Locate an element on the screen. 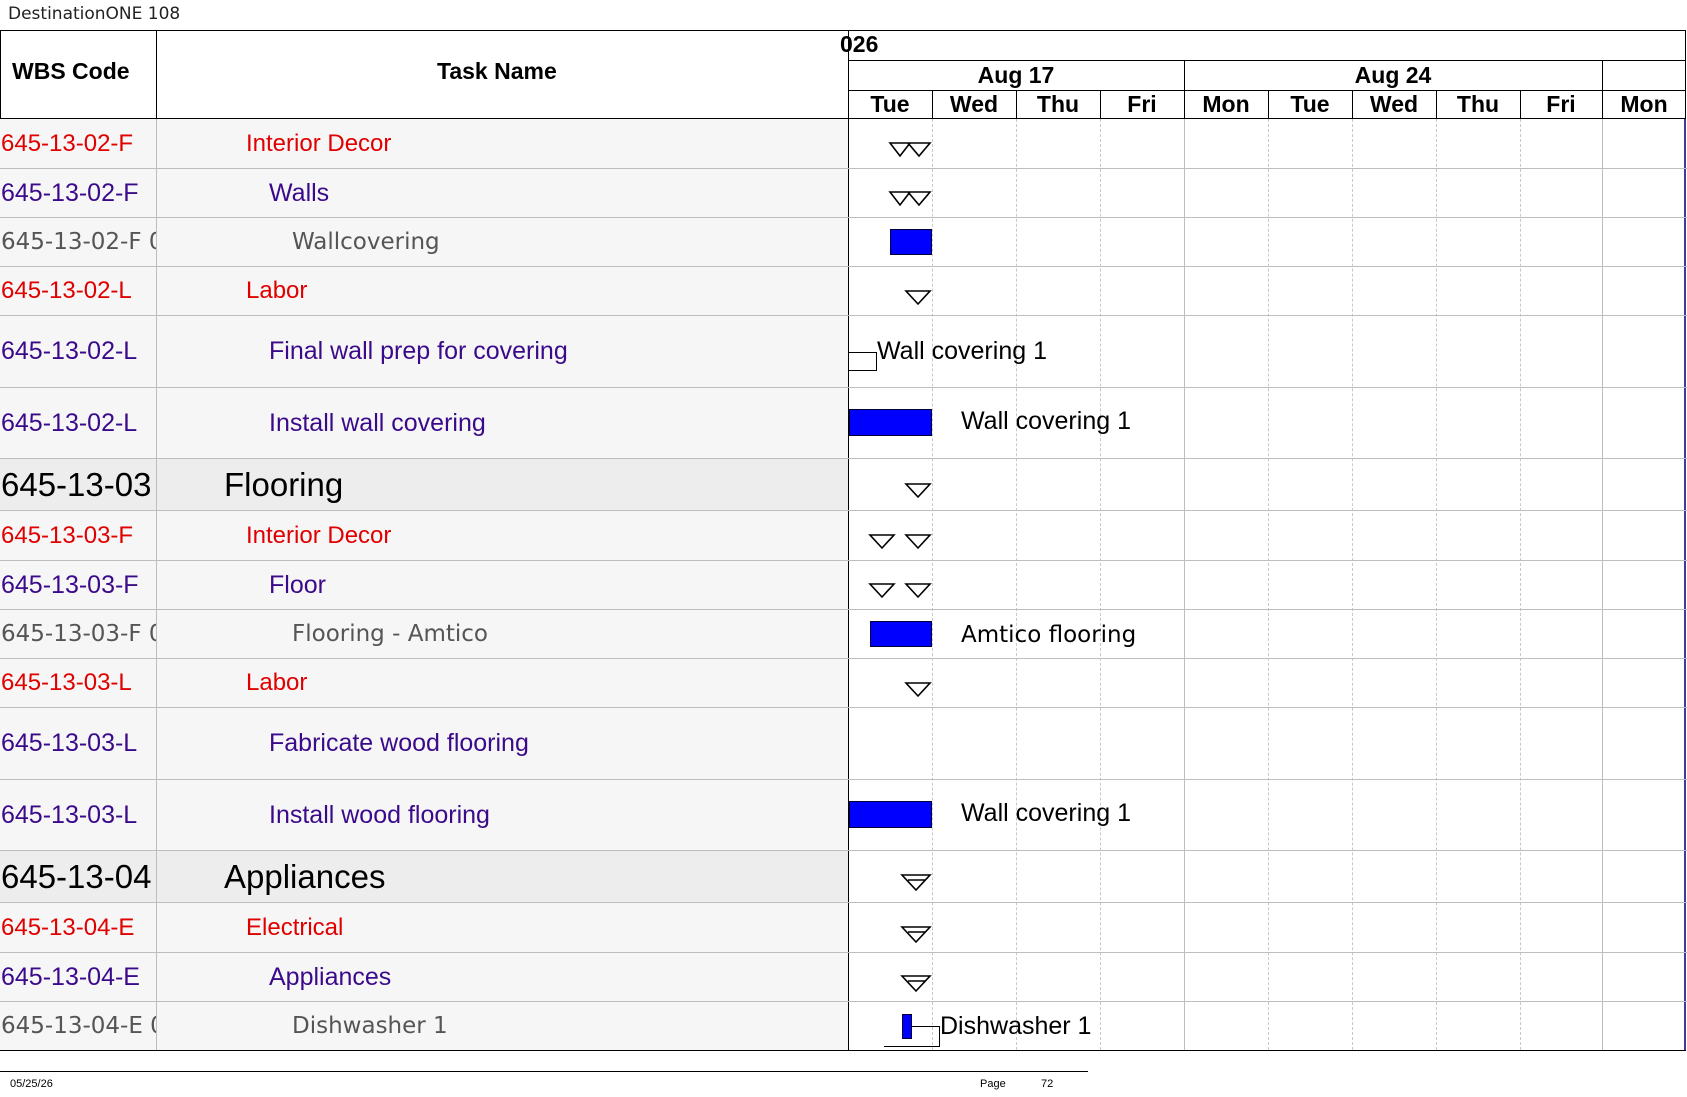 This screenshot has height=1097, width=1687. table-row: 645-13-04-E Appliances is located at coordinates (424, 977).